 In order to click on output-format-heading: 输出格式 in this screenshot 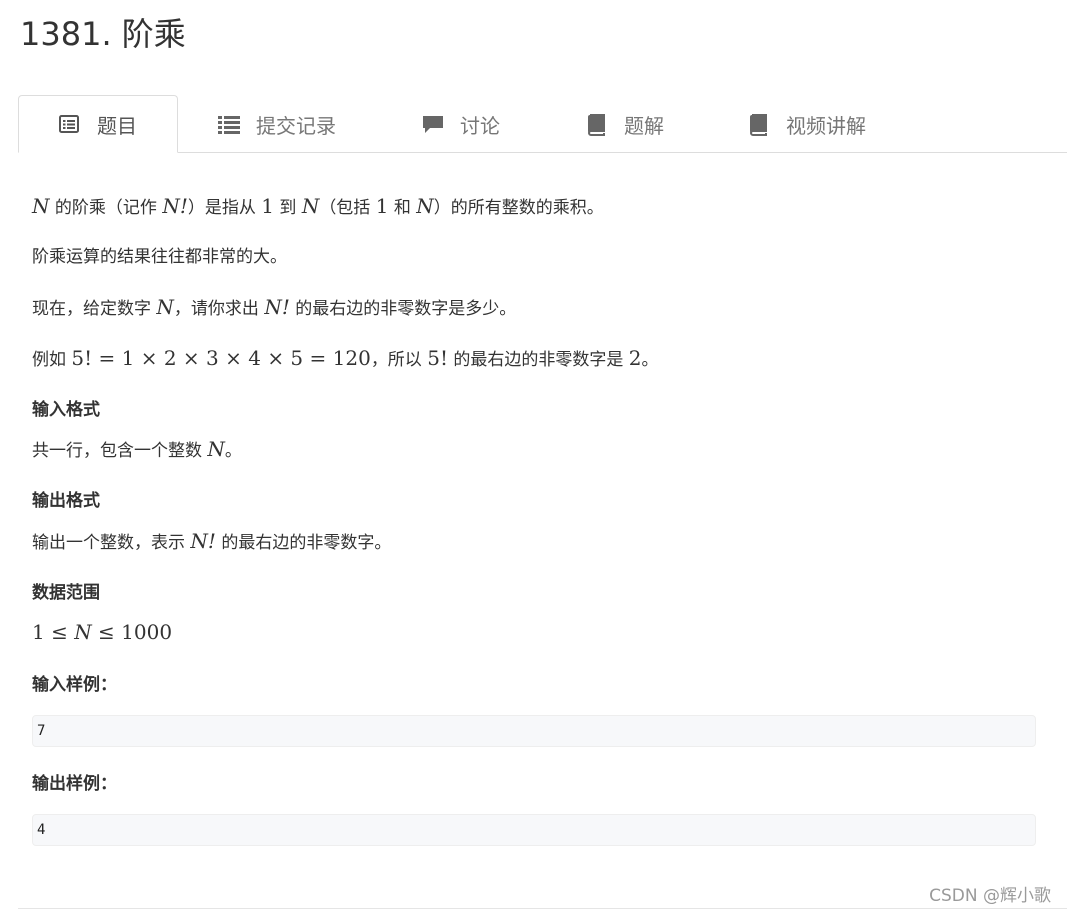, I will do `click(66, 501)`.